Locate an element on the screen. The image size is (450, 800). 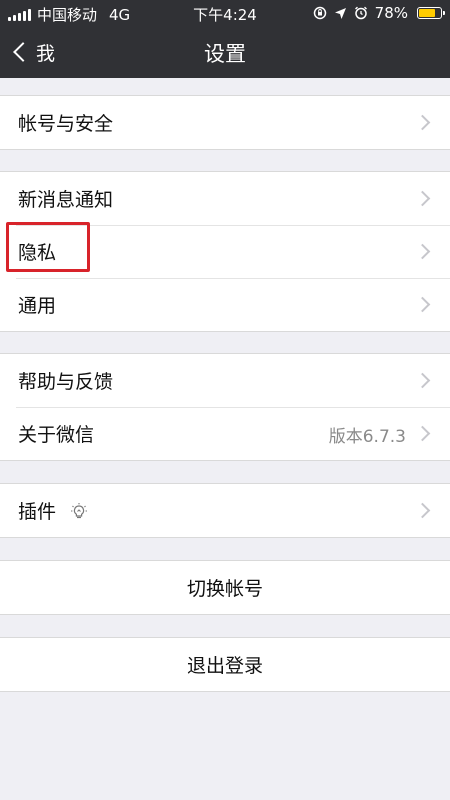
list-item-plugins: 插件 is located at coordinates (225, 510).